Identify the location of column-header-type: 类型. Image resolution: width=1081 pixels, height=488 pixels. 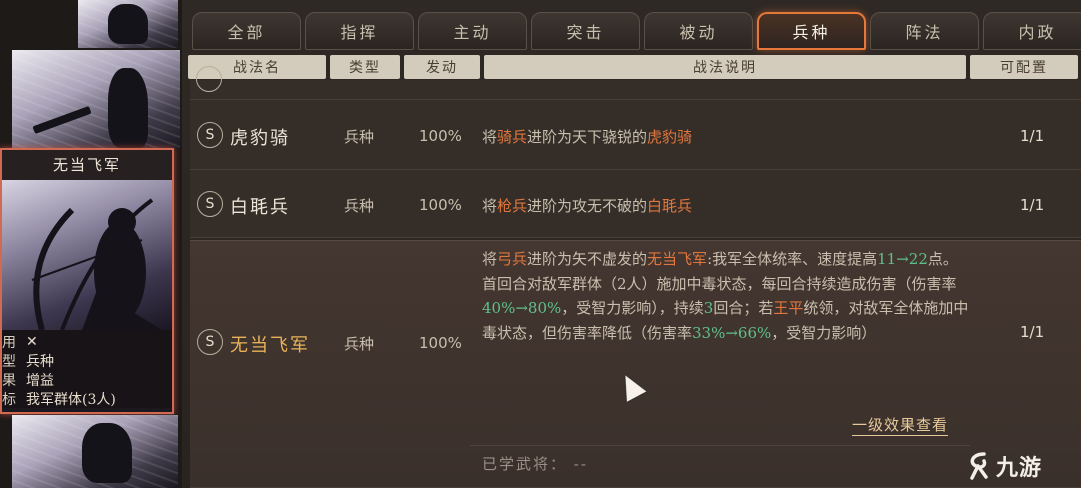
(365, 67).